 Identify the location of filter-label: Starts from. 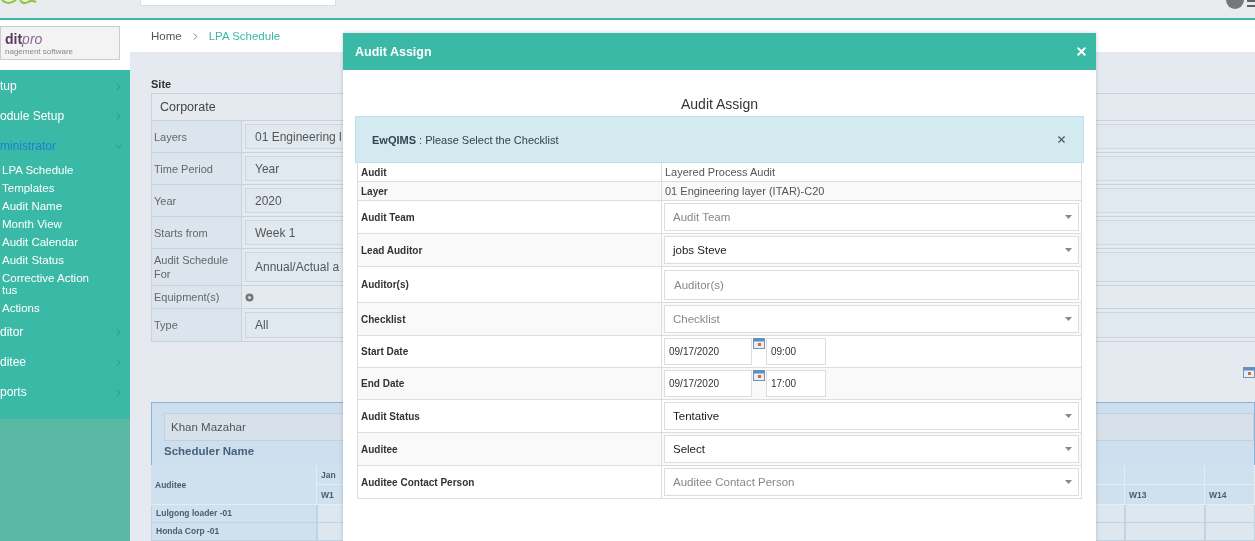
(197, 232).